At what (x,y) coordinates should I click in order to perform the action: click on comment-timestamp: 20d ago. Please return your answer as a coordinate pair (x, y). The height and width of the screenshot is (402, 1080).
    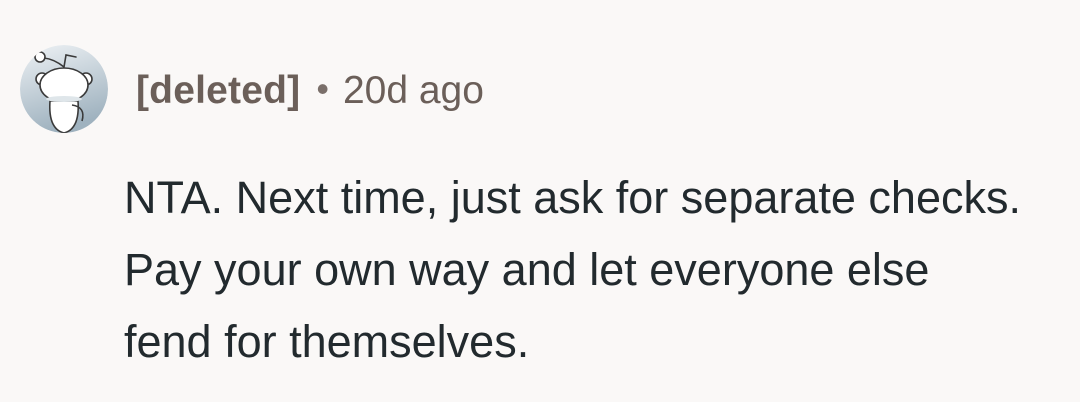
    Looking at the image, I should click on (413, 90).